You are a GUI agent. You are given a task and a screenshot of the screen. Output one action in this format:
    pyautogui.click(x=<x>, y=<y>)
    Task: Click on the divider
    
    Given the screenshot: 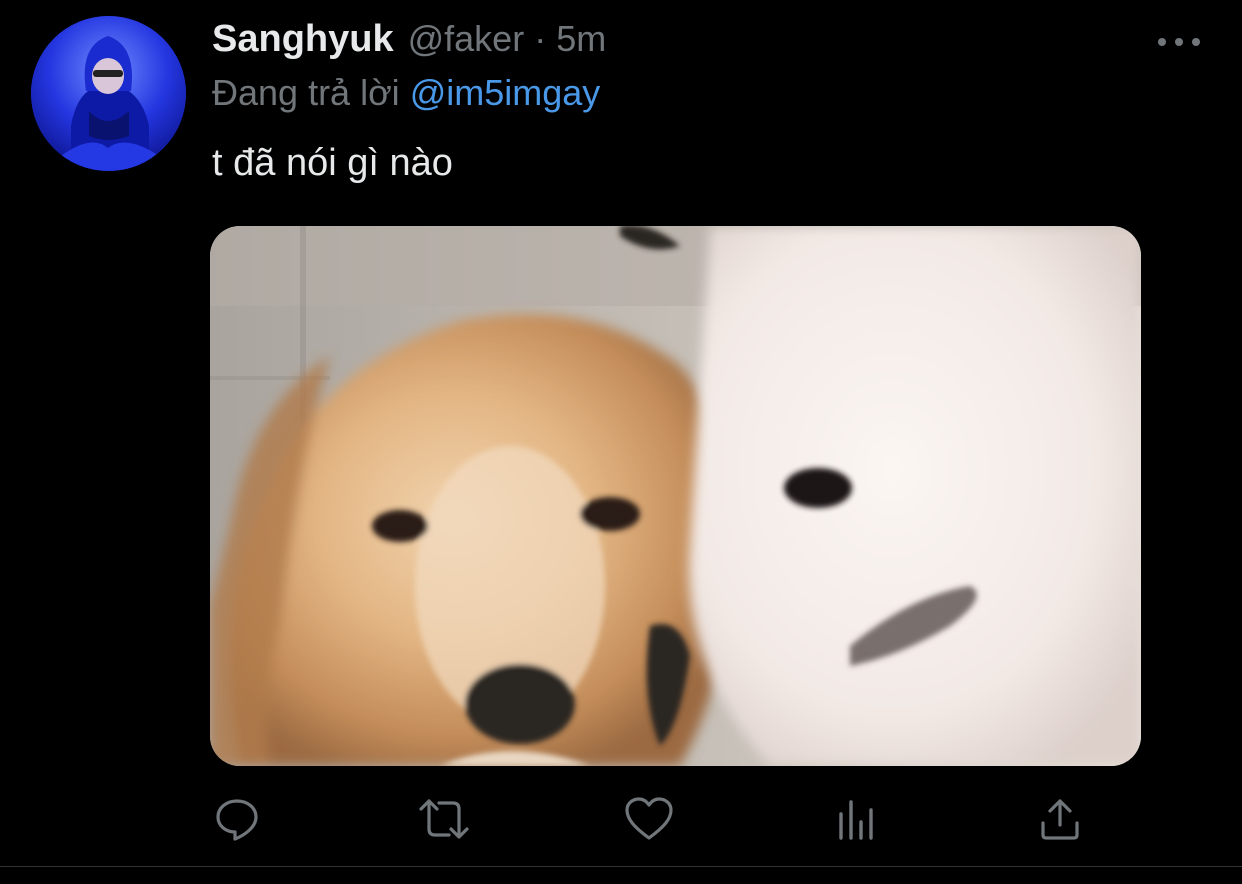 What is the action you would take?
    pyautogui.click(x=621, y=866)
    